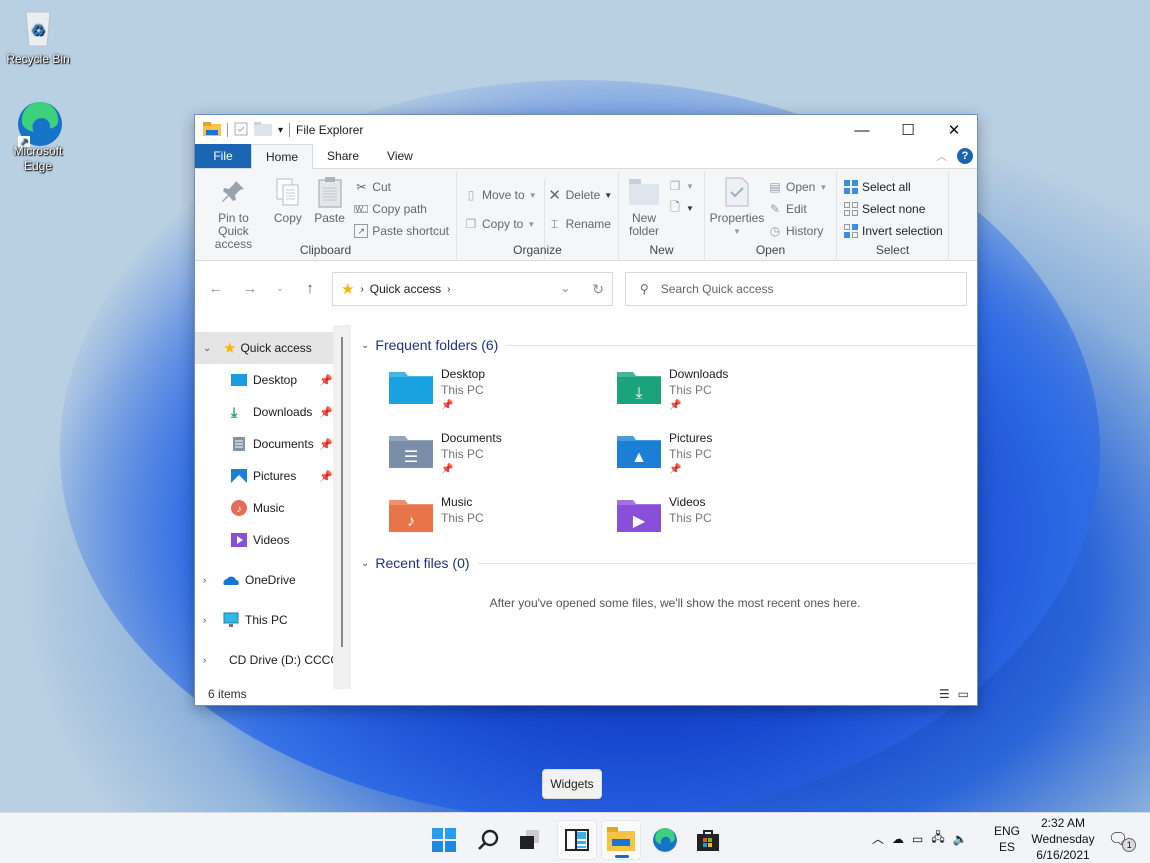  I want to click on easy-access-button: 🗋 ▼, so click(681, 208).